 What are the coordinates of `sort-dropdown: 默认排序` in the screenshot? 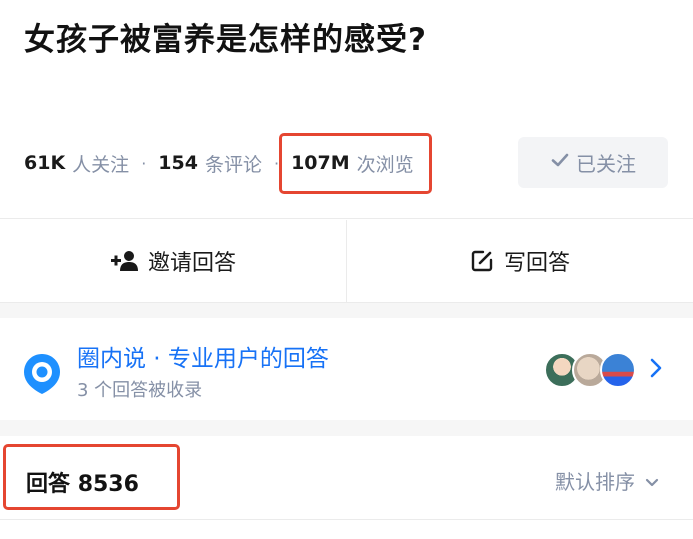 It's located at (607, 480).